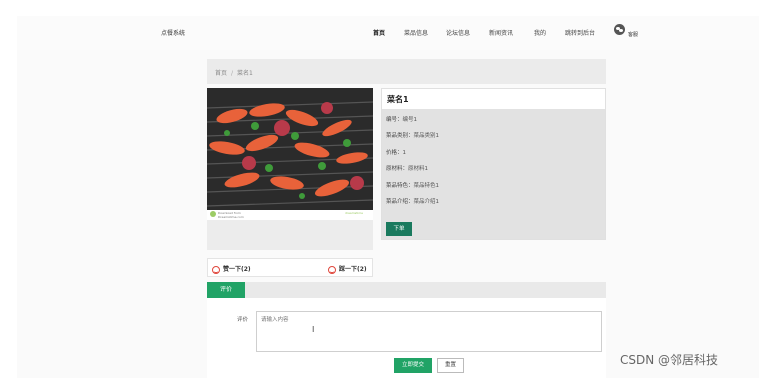 The height and width of the screenshot is (378, 772). What do you see at coordinates (426, 136) in the screenshot?
I see `info-value: 菜品类别1` at bounding box center [426, 136].